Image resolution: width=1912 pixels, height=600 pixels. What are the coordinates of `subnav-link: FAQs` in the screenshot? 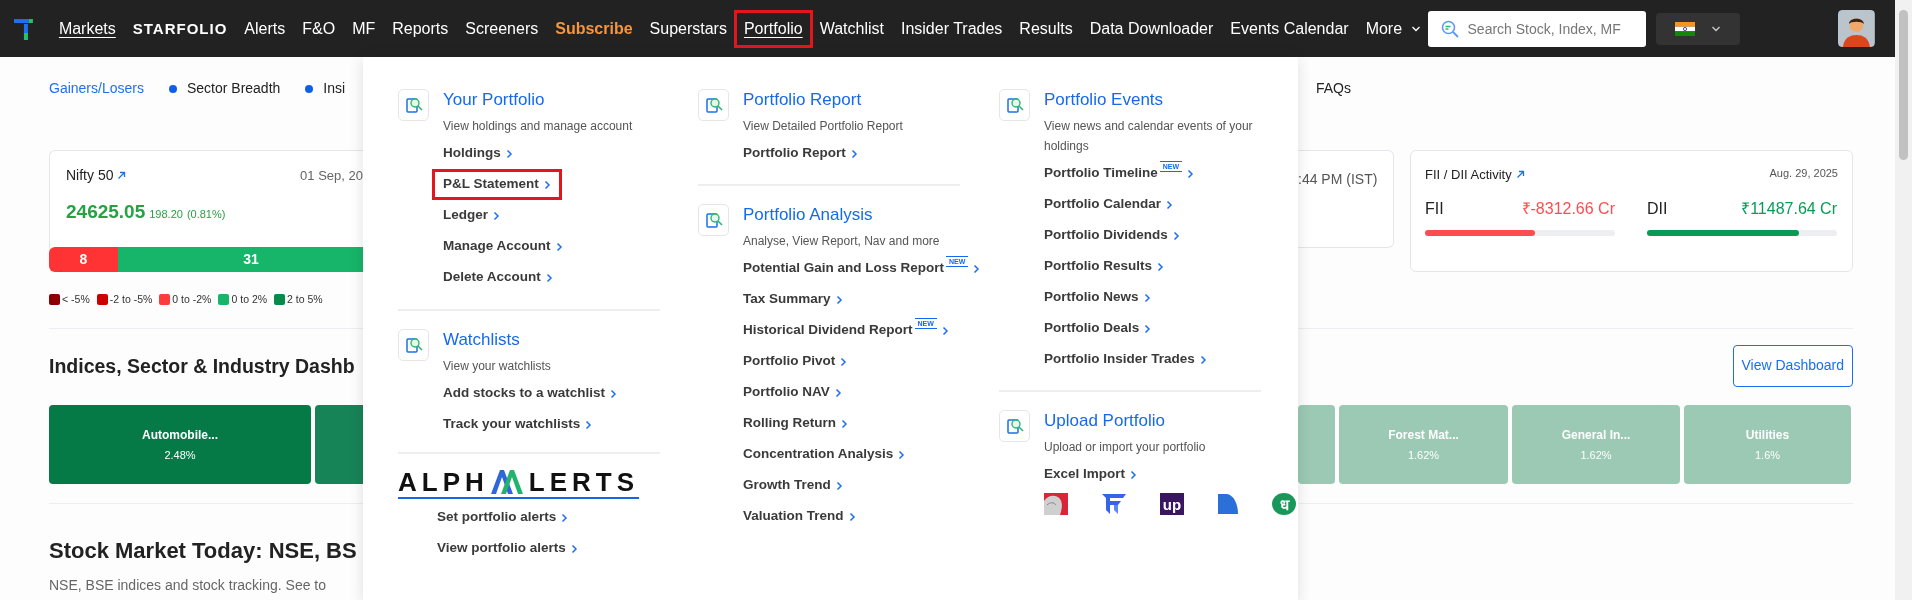 It's located at (1333, 88).